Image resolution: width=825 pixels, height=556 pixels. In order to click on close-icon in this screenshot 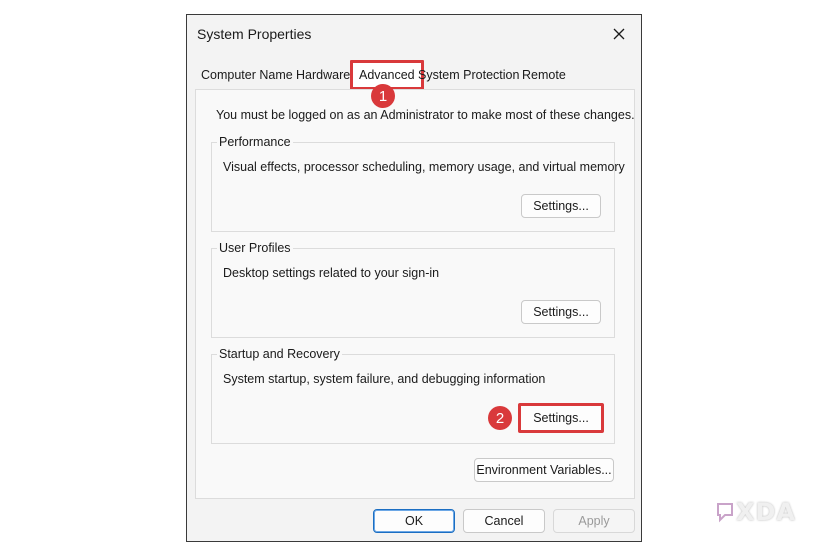, I will do `click(619, 34)`.